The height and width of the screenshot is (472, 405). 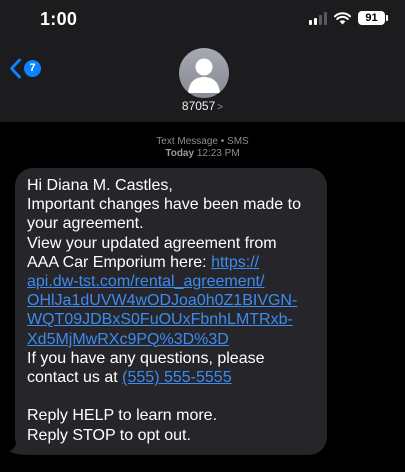 What do you see at coordinates (109, 435) in the screenshot?
I see `message-line: Reply STOP to opt out.` at bounding box center [109, 435].